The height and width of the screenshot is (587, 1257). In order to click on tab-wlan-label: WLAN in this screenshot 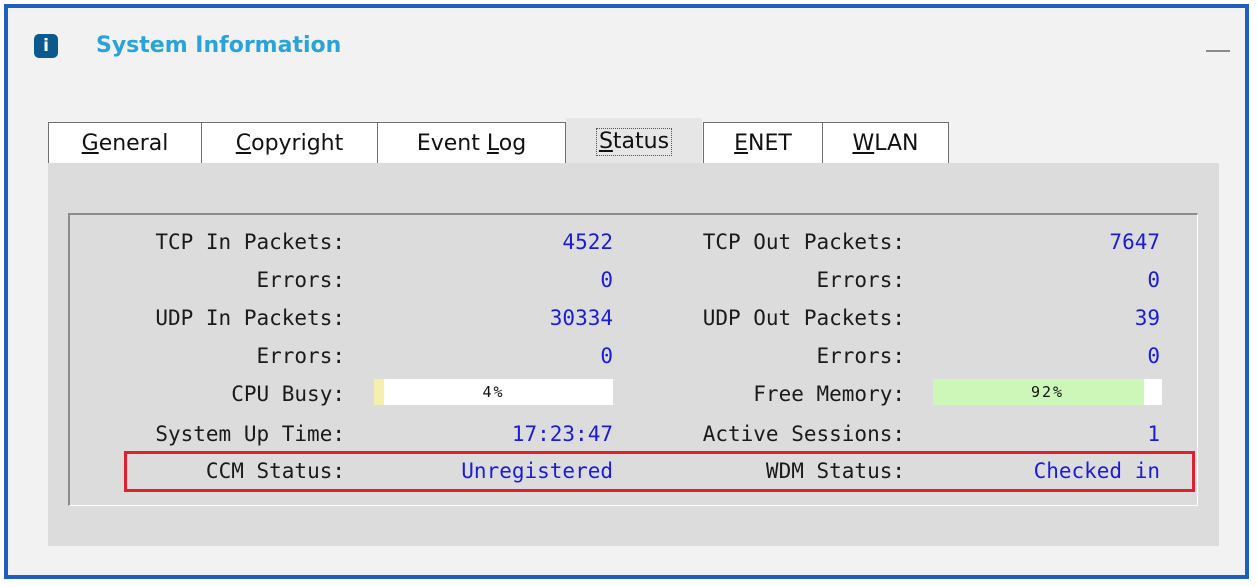, I will do `click(885, 143)`.